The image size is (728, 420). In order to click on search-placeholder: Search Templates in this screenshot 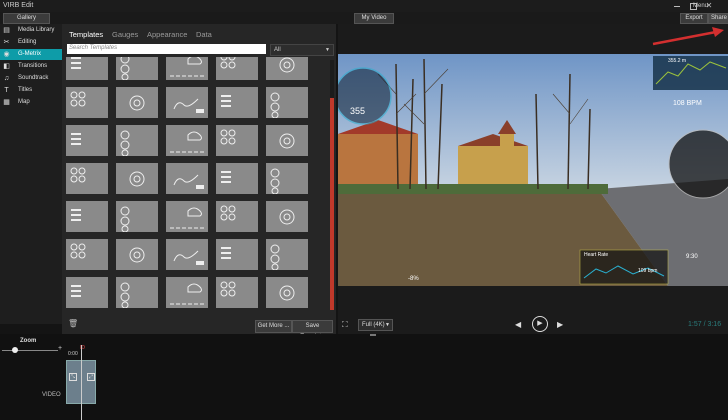, I will do `click(93, 48)`.